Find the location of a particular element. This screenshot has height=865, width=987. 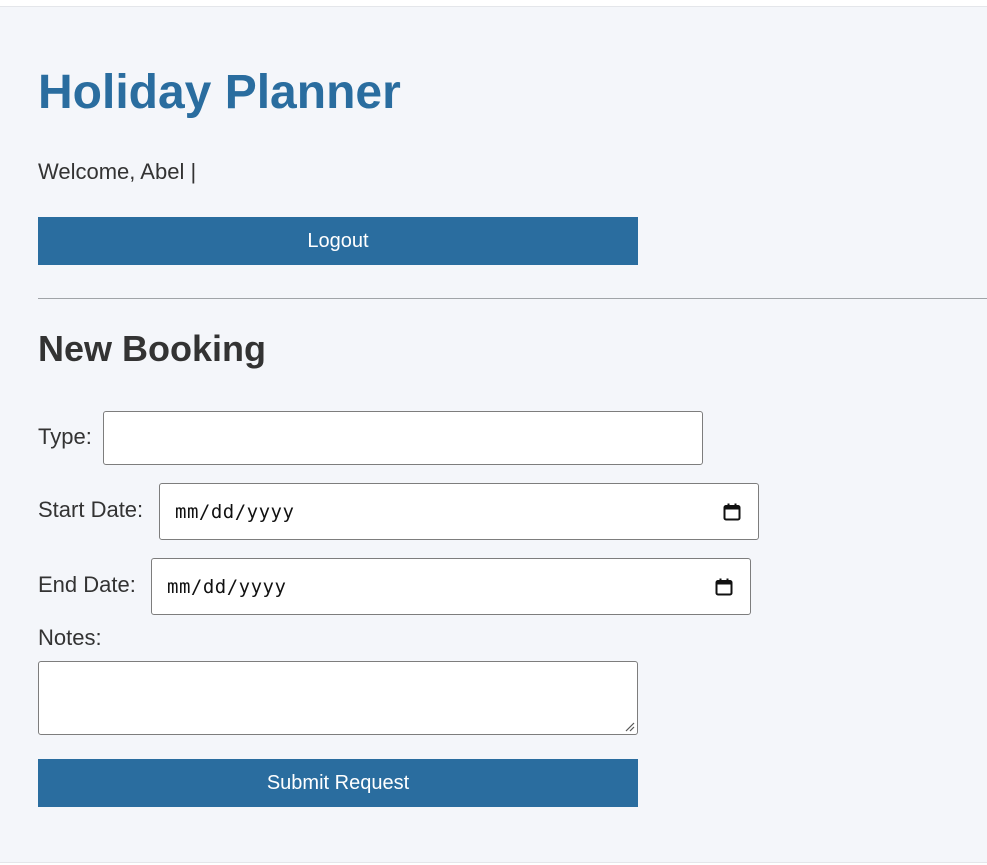

notes-label: Notes: is located at coordinates (70, 637).